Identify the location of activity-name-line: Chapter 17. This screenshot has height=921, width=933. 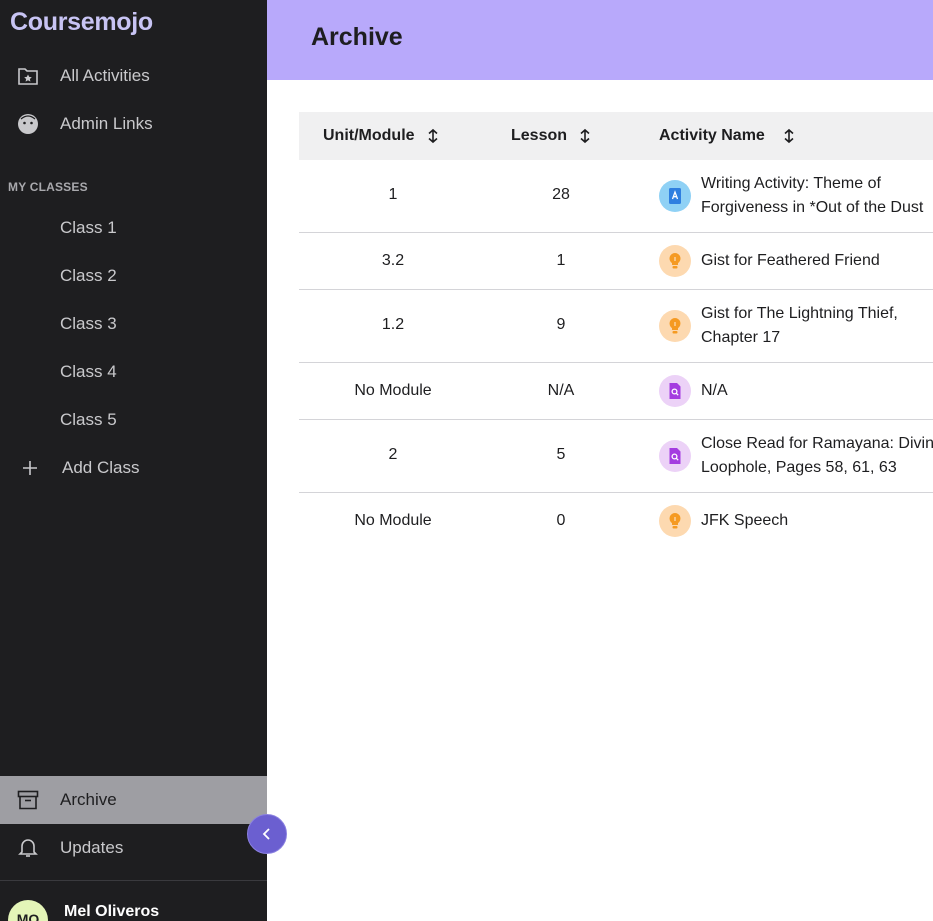
(741, 337).